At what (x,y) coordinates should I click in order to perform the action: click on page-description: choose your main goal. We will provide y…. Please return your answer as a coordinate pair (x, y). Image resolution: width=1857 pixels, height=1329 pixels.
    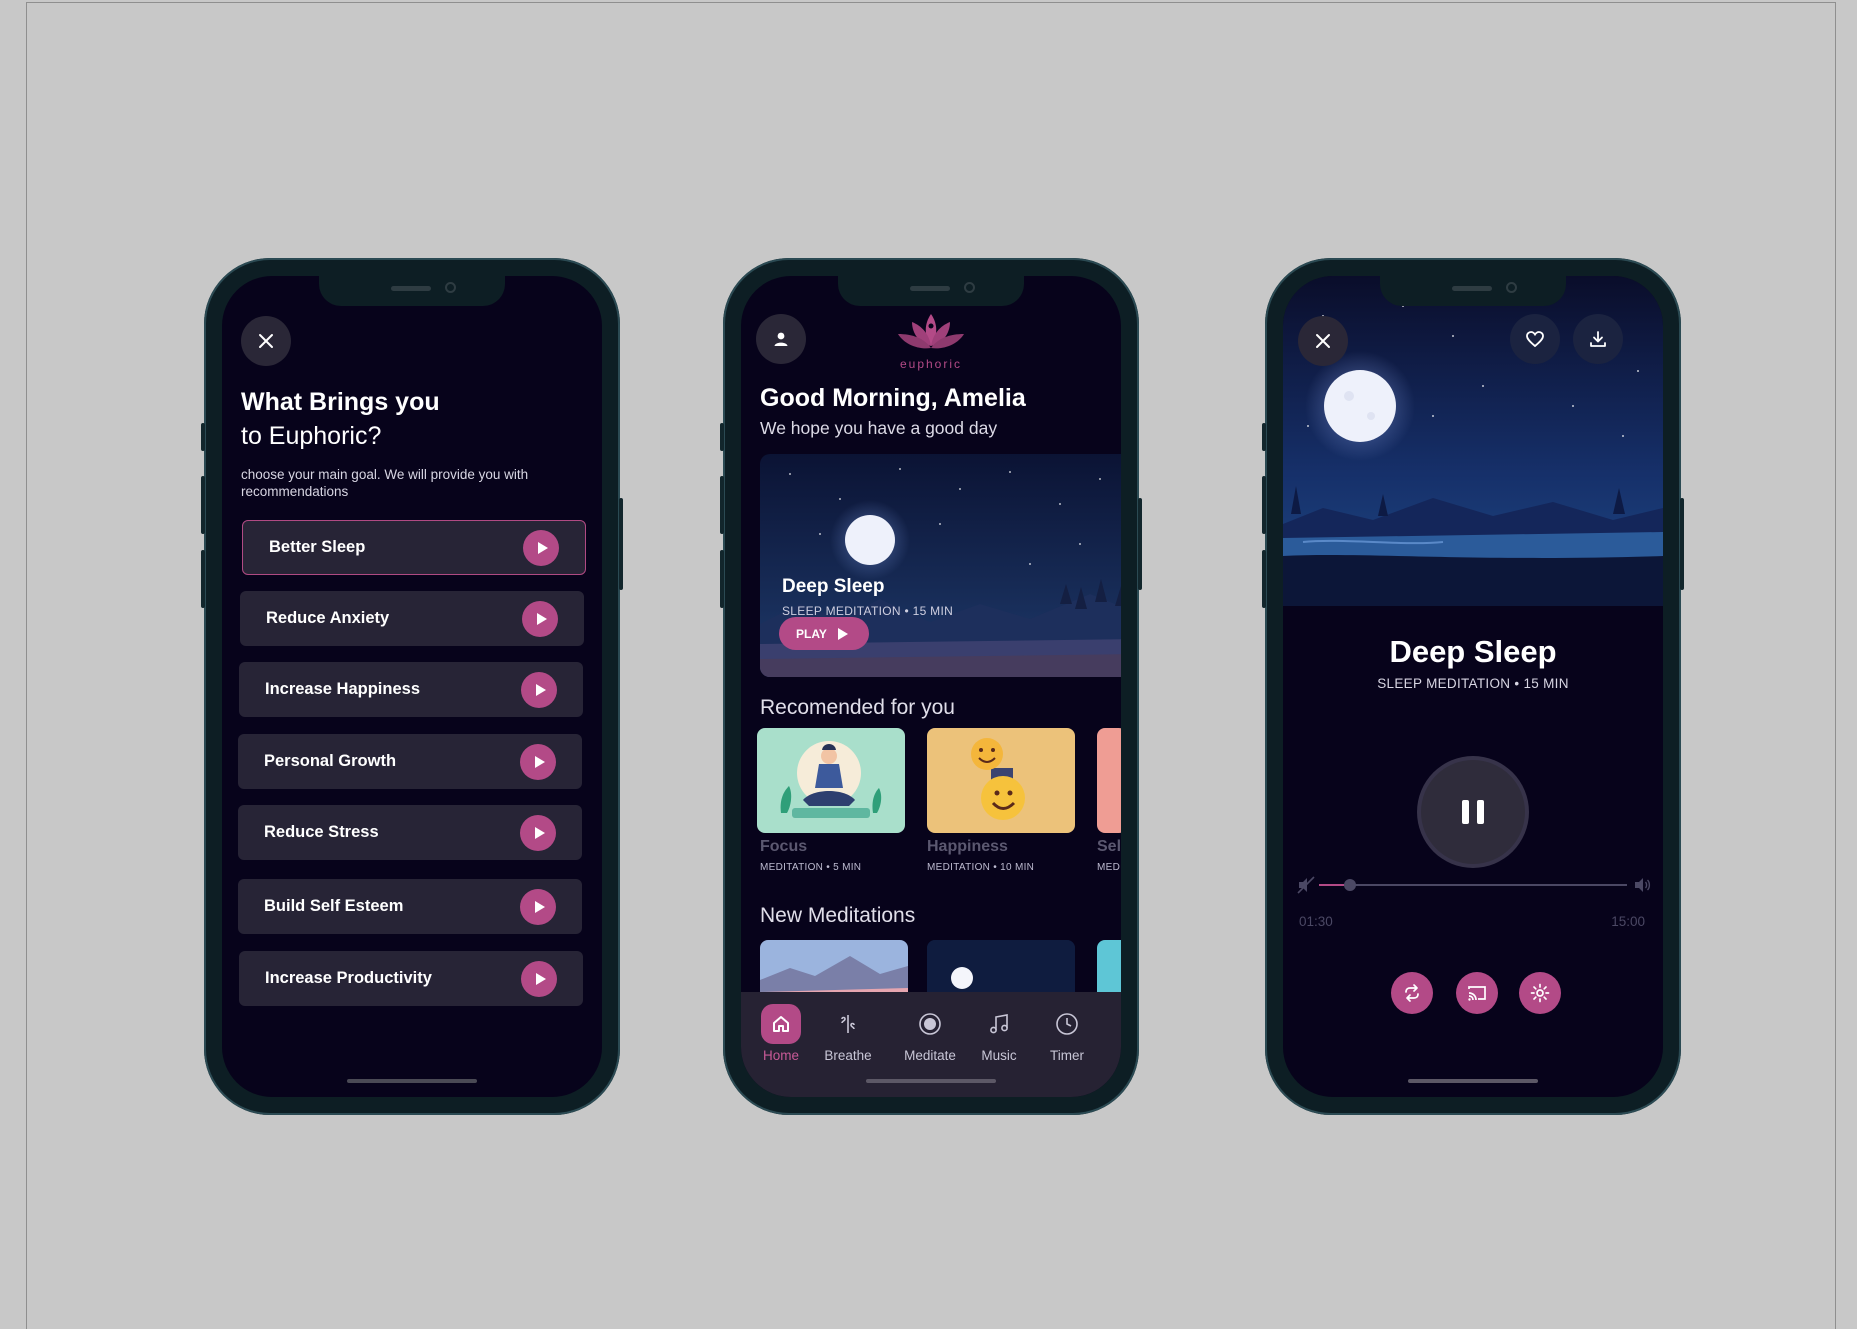
    Looking at the image, I should click on (385, 483).